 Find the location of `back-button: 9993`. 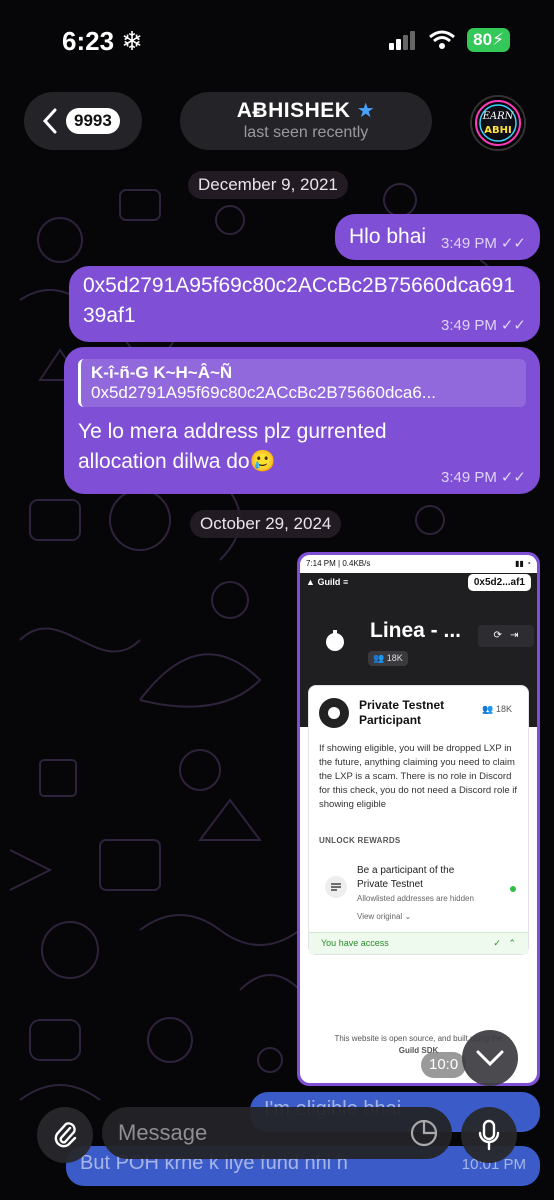

back-button: 9993 is located at coordinates (83, 121).